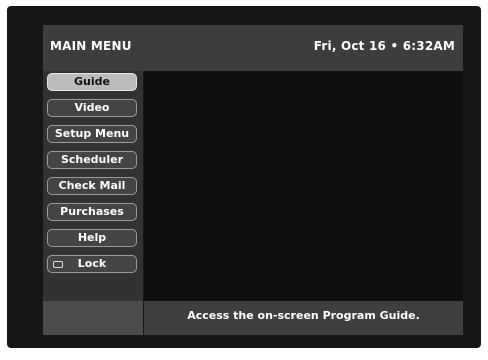 This screenshot has width=488, height=360. I want to click on menu-item-label: Guide, so click(92, 81).